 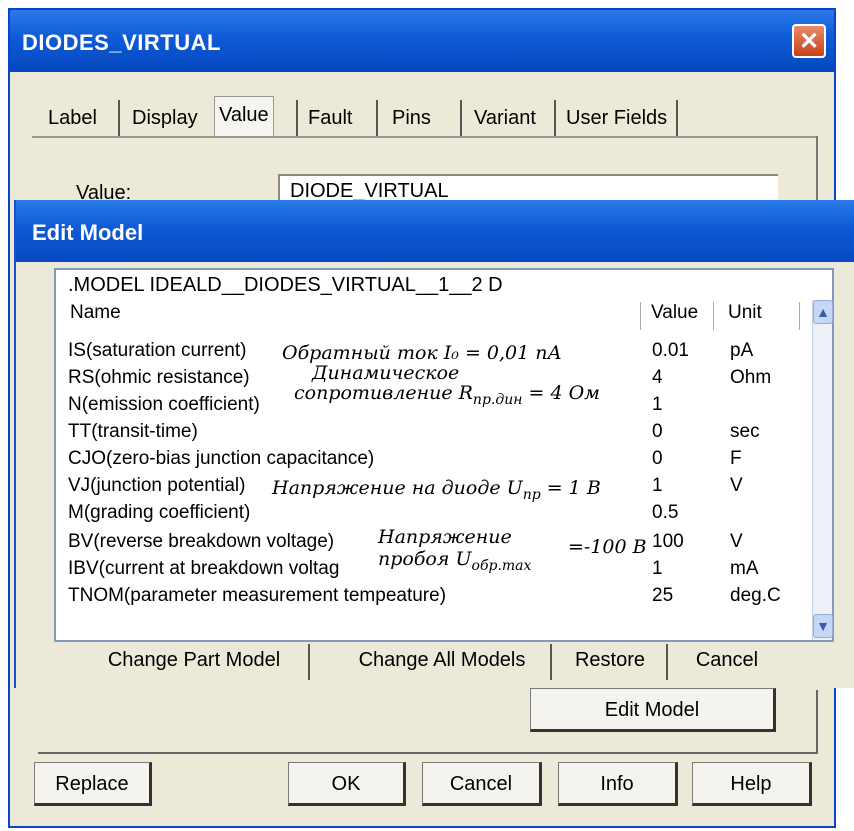 I want to click on param-value: 100, so click(x=668, y=542).